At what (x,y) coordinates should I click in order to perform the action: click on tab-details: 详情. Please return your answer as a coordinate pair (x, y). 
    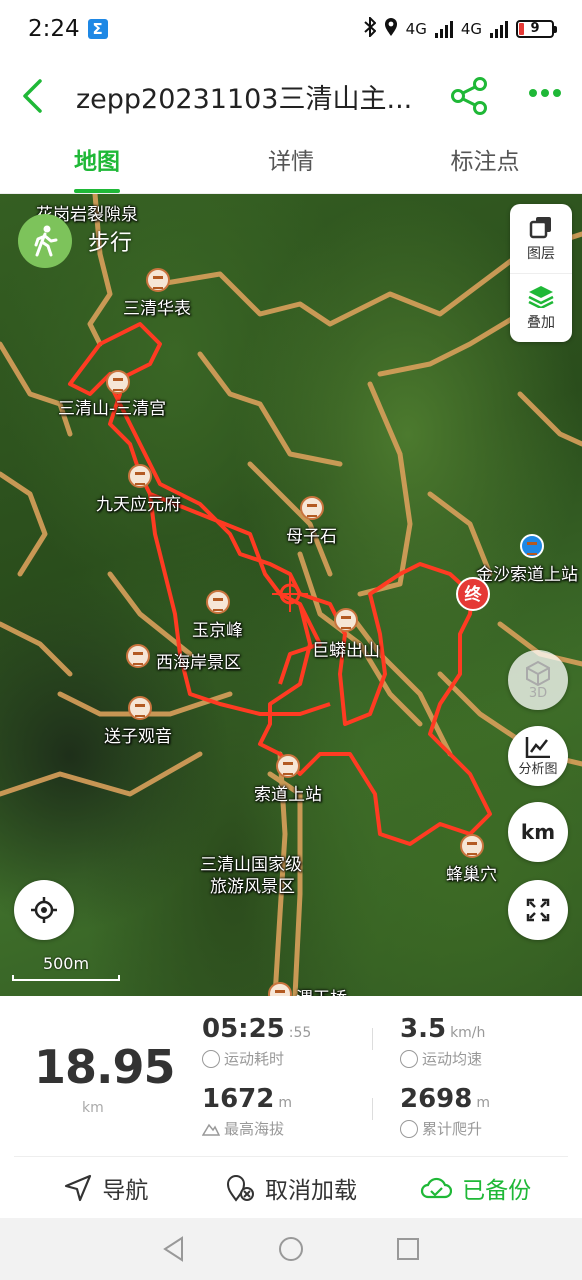
    Looking at the image, I should click on (291, 163).